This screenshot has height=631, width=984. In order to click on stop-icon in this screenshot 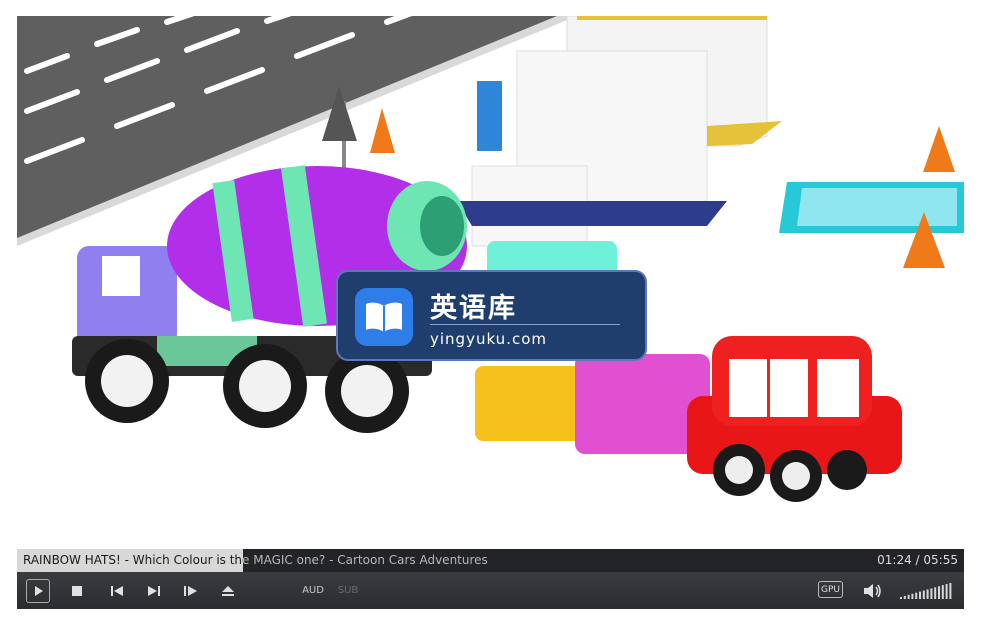, I will do `click(77, 590)`.